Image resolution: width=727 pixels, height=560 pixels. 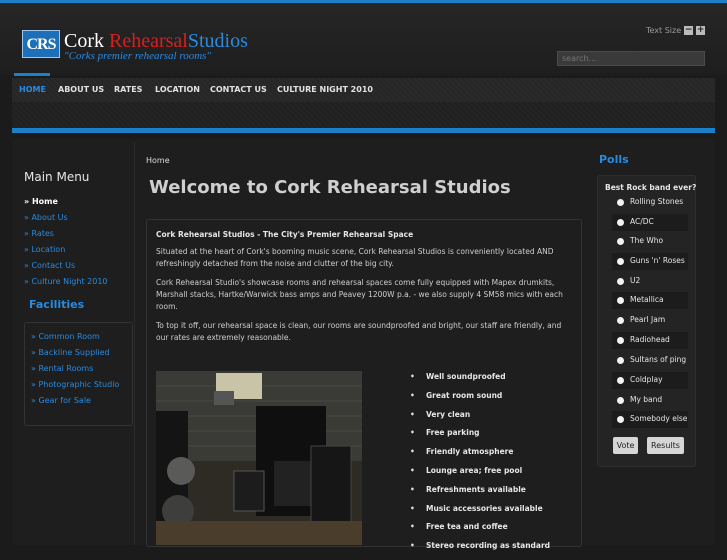 What do you see at coordinates (79, 384) in the screenshot?
I see `facility-label: Photographic Studio` at bounding box center [79, 384].